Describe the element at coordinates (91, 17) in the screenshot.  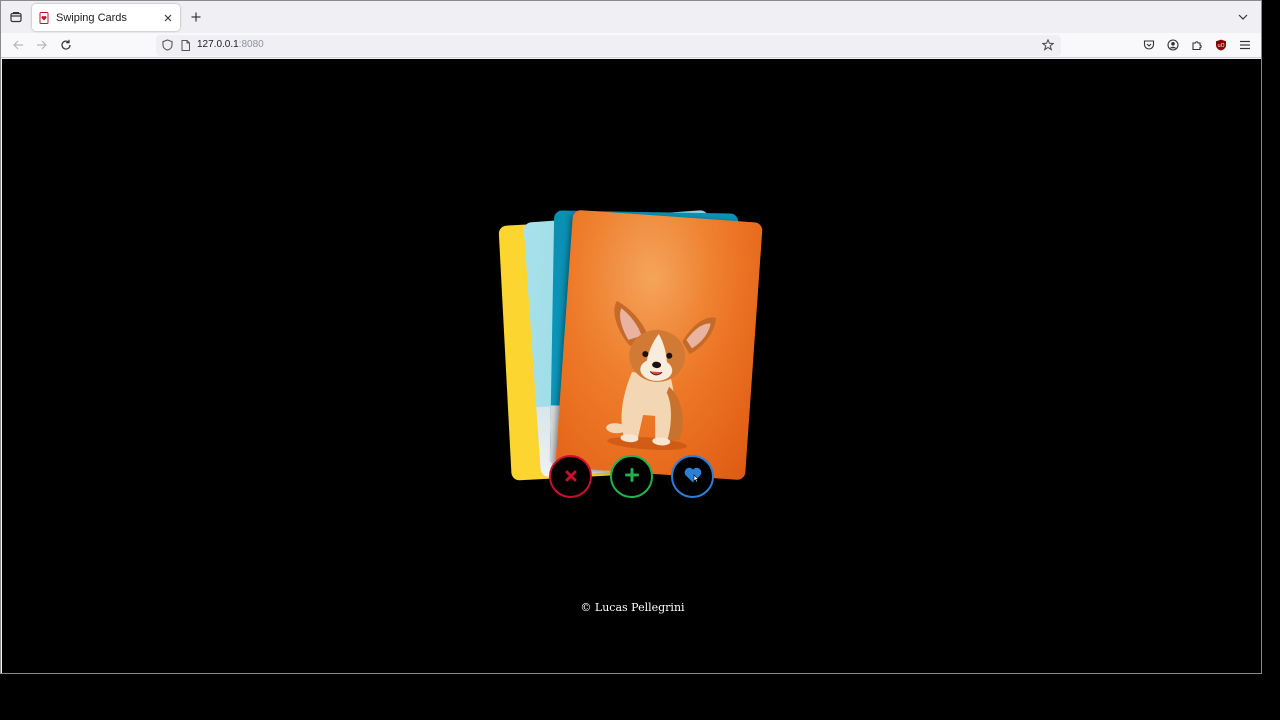
I see `tab-title: Swiping Cards` at that location.